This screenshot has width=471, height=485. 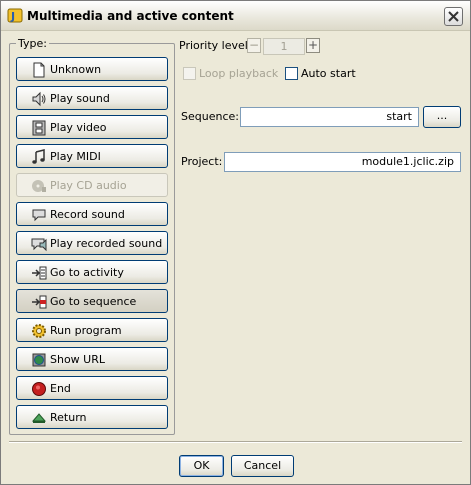 What do you see at coordinates (39, 70) in the screenshot?
I see `document-icon` at bounding box center [39, 70].